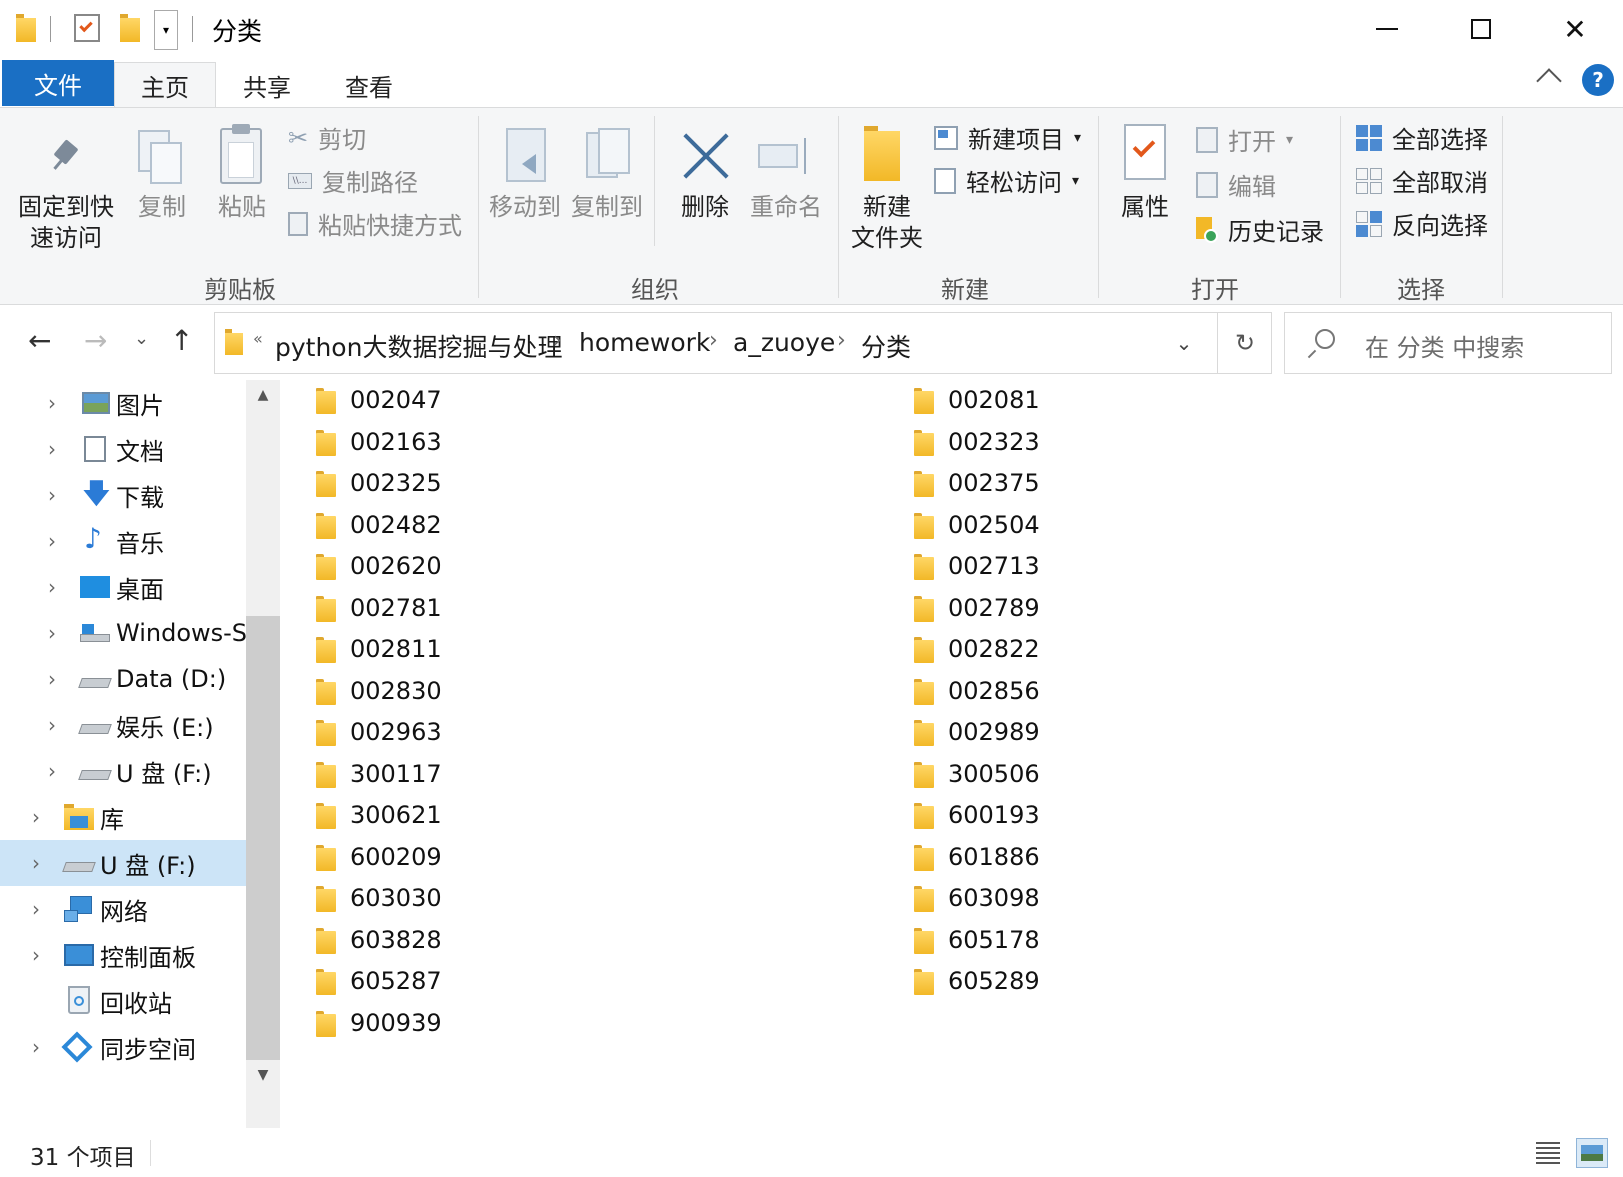 The height and width of the screenshot is (1177, 1623). I want to click on forward-button: →, so click(95, 340).